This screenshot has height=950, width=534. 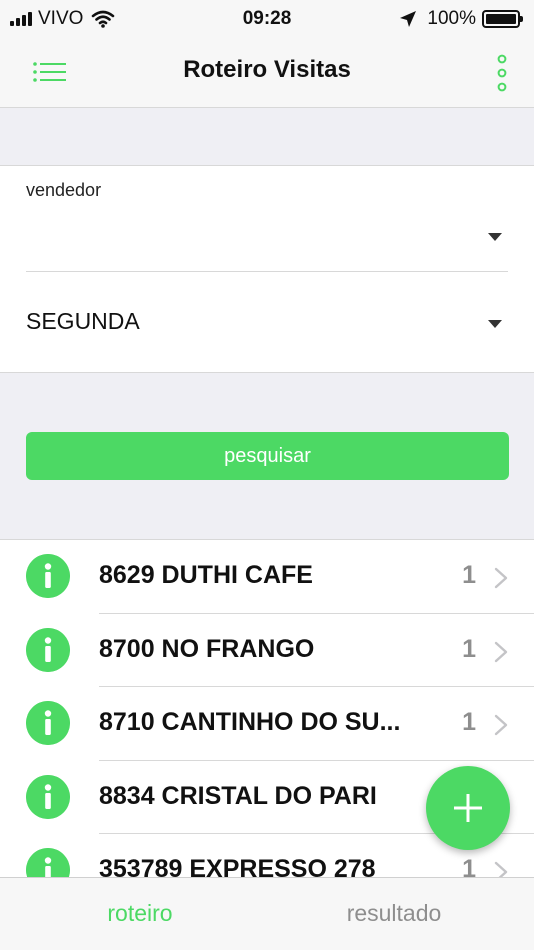 I want to click on battery-icon, so click(x=502, y=19).